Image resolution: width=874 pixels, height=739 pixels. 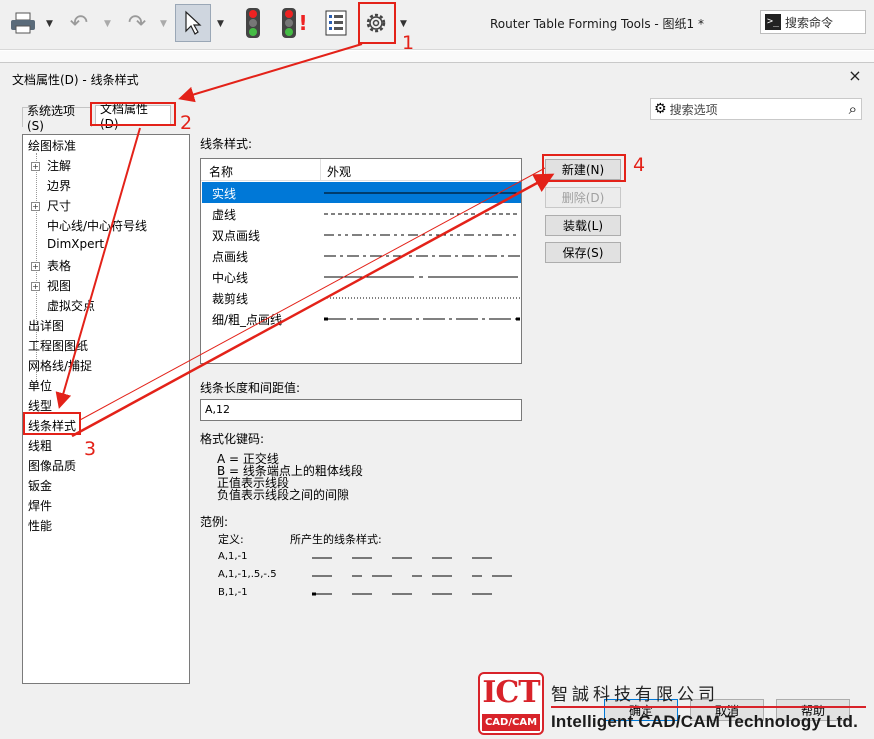 I want to click on annotation-number: 3, so click(x=90, y=449).